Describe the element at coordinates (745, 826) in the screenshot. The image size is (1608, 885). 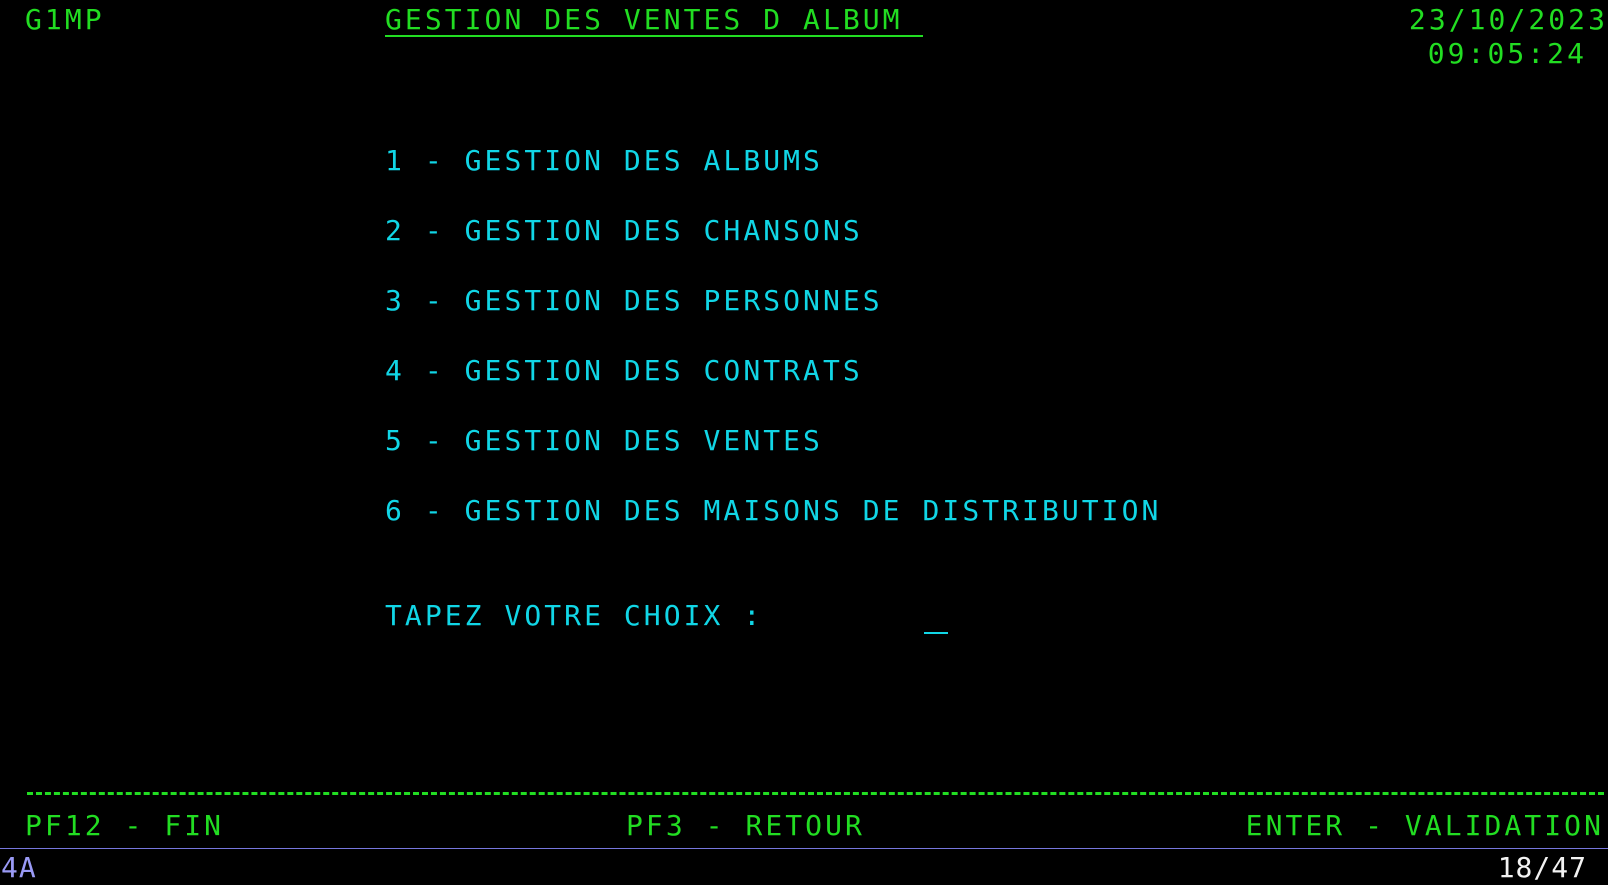
I see `pf3-back-key: PF3 - RETOUR` at that location.